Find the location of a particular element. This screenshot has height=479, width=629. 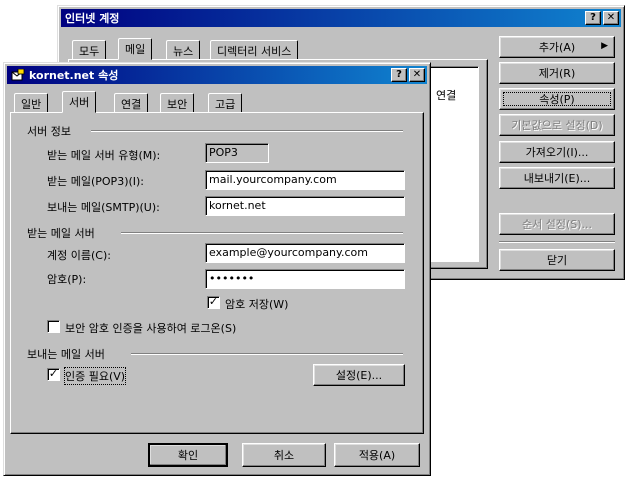

set-default-button-label: 기본값으로 설정(D) is located at coordinates (557, 125).